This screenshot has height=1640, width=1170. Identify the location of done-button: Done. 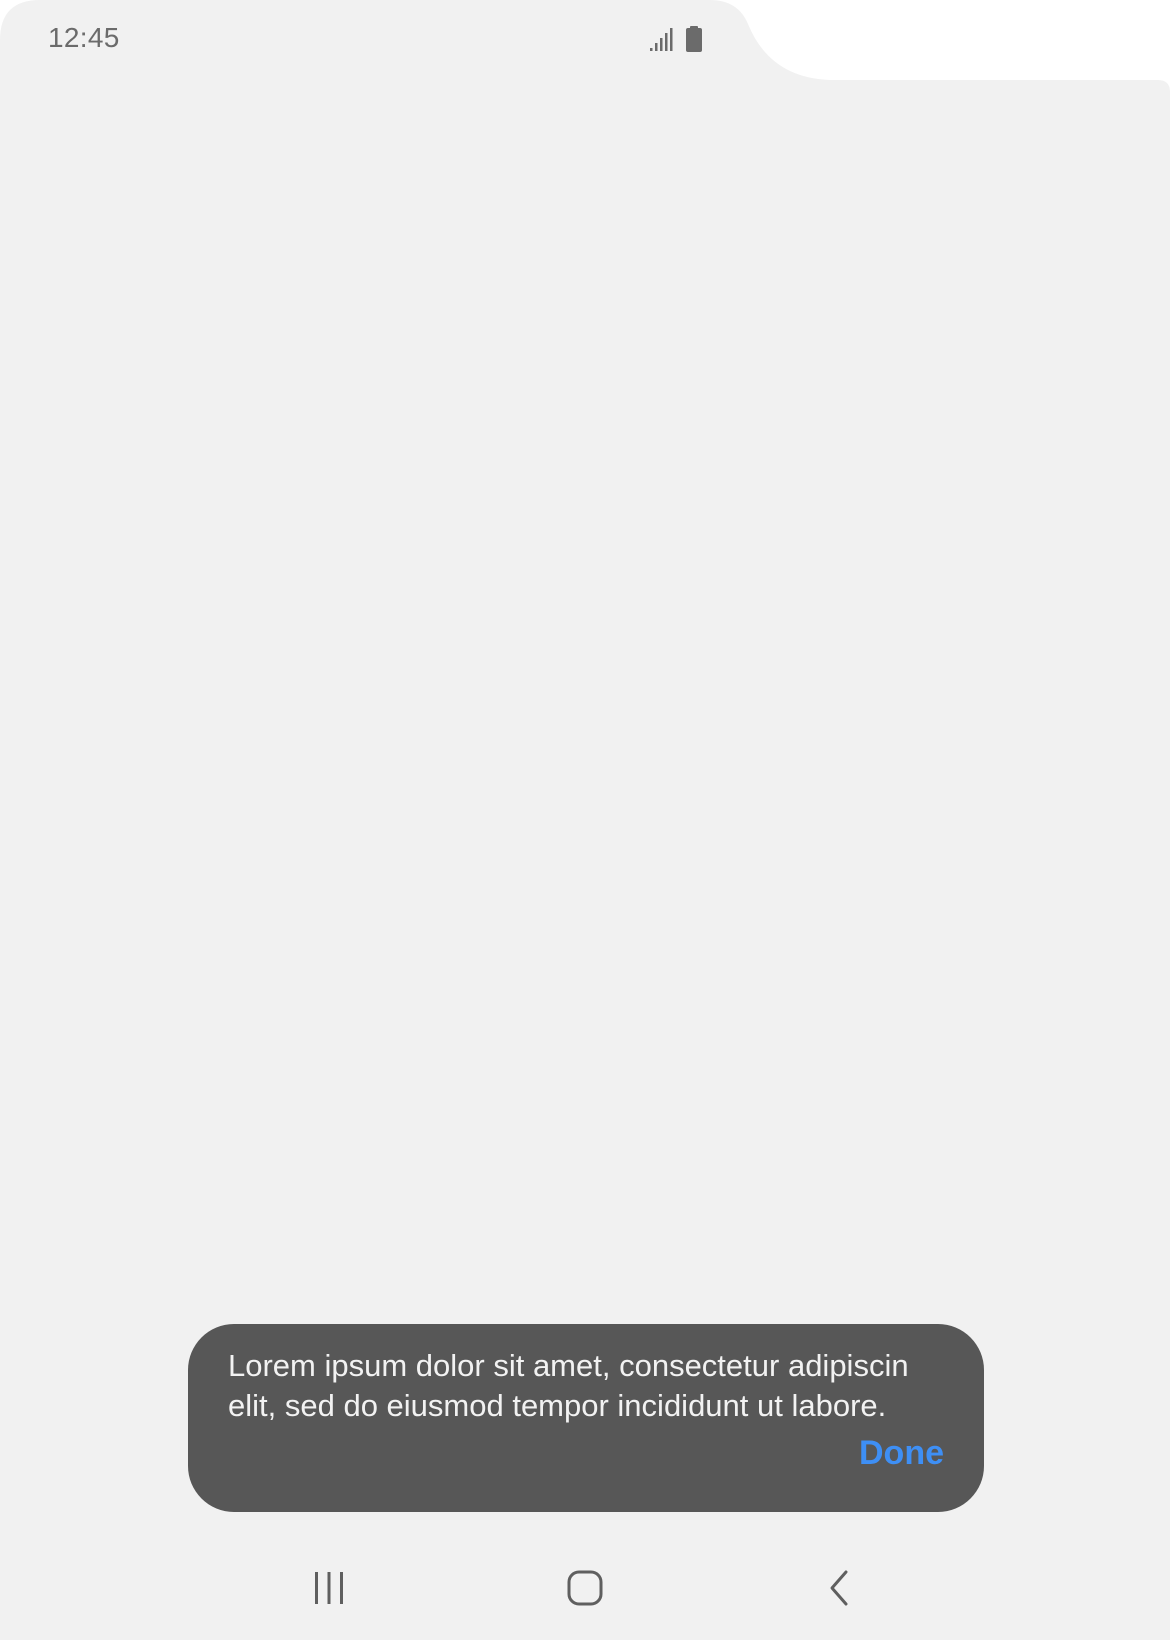
(901, 1453).